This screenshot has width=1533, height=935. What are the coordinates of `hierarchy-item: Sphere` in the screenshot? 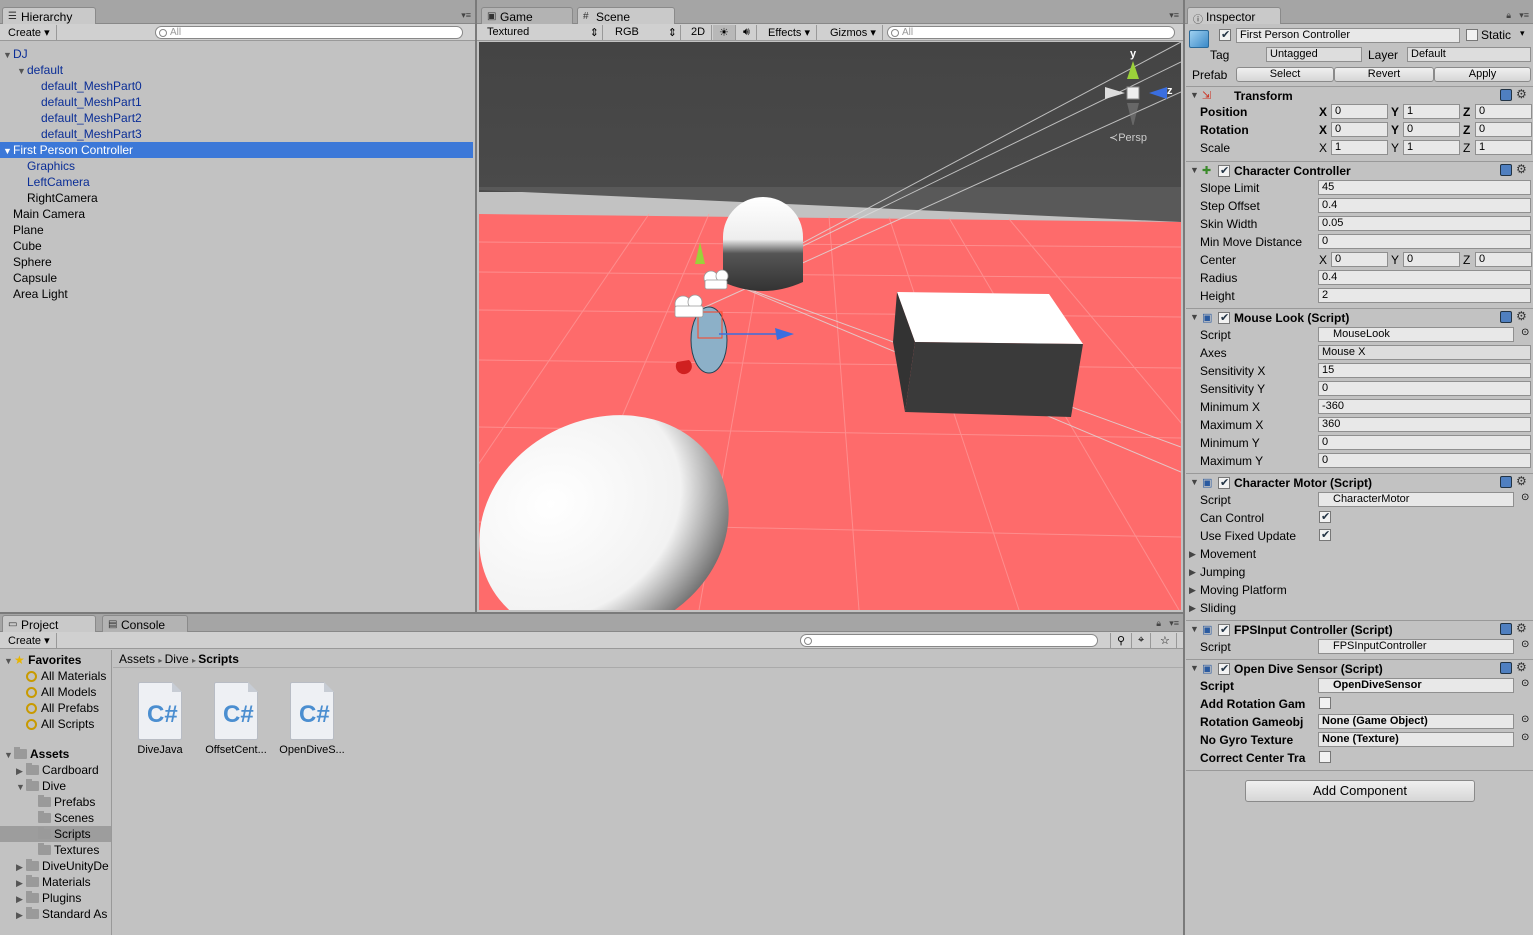 It's located at (236, 262).